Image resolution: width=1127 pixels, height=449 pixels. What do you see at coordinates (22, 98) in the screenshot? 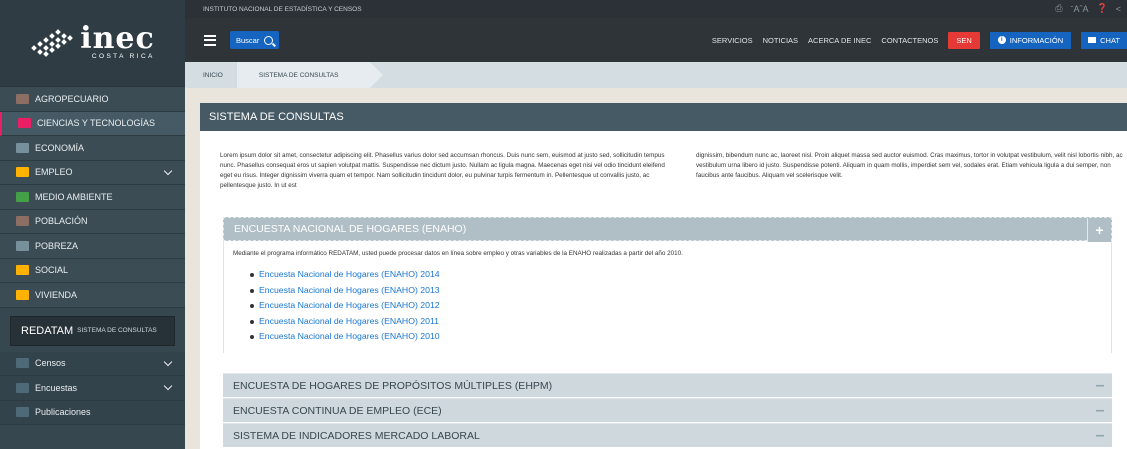
I see `tractor-icon` at bounding box center [22, 98].